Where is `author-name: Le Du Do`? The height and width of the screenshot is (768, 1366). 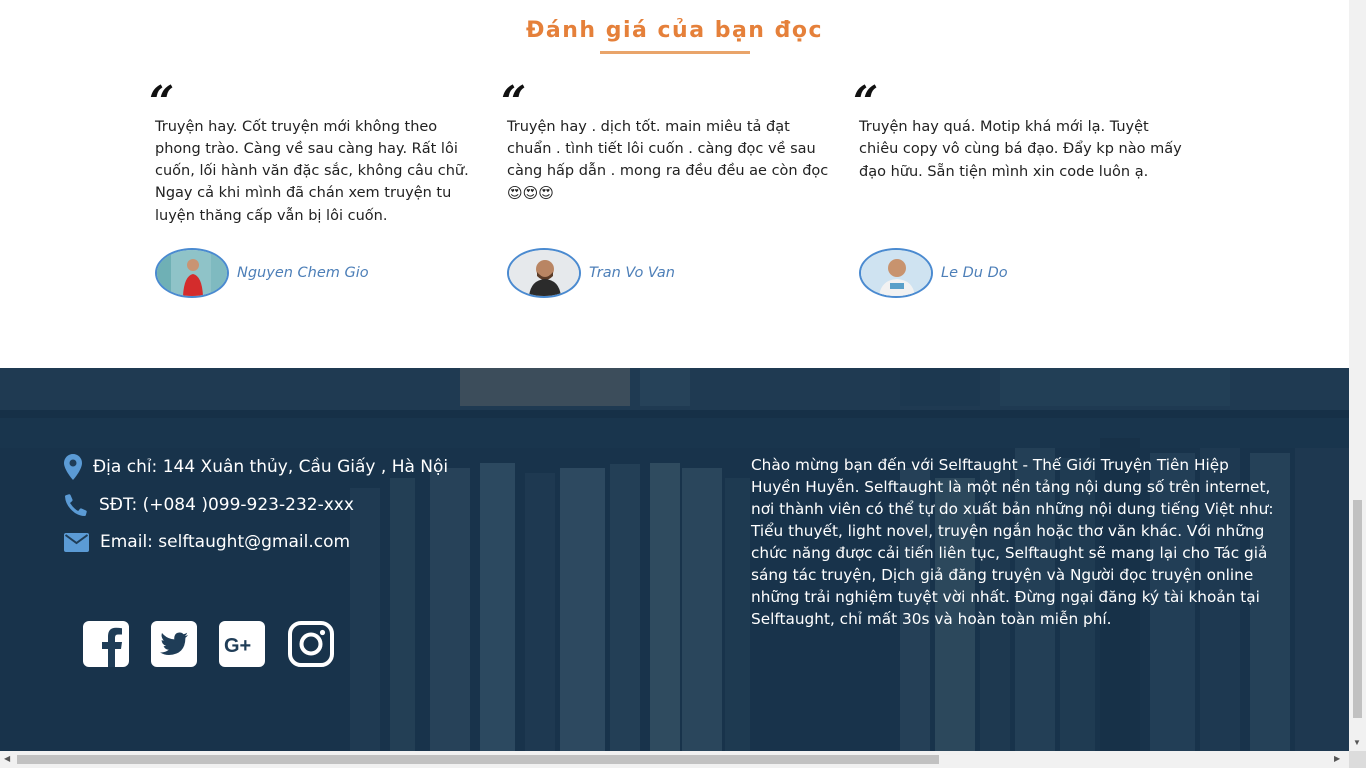
author-name: Le Du Do is located at coordinates (974, 273).